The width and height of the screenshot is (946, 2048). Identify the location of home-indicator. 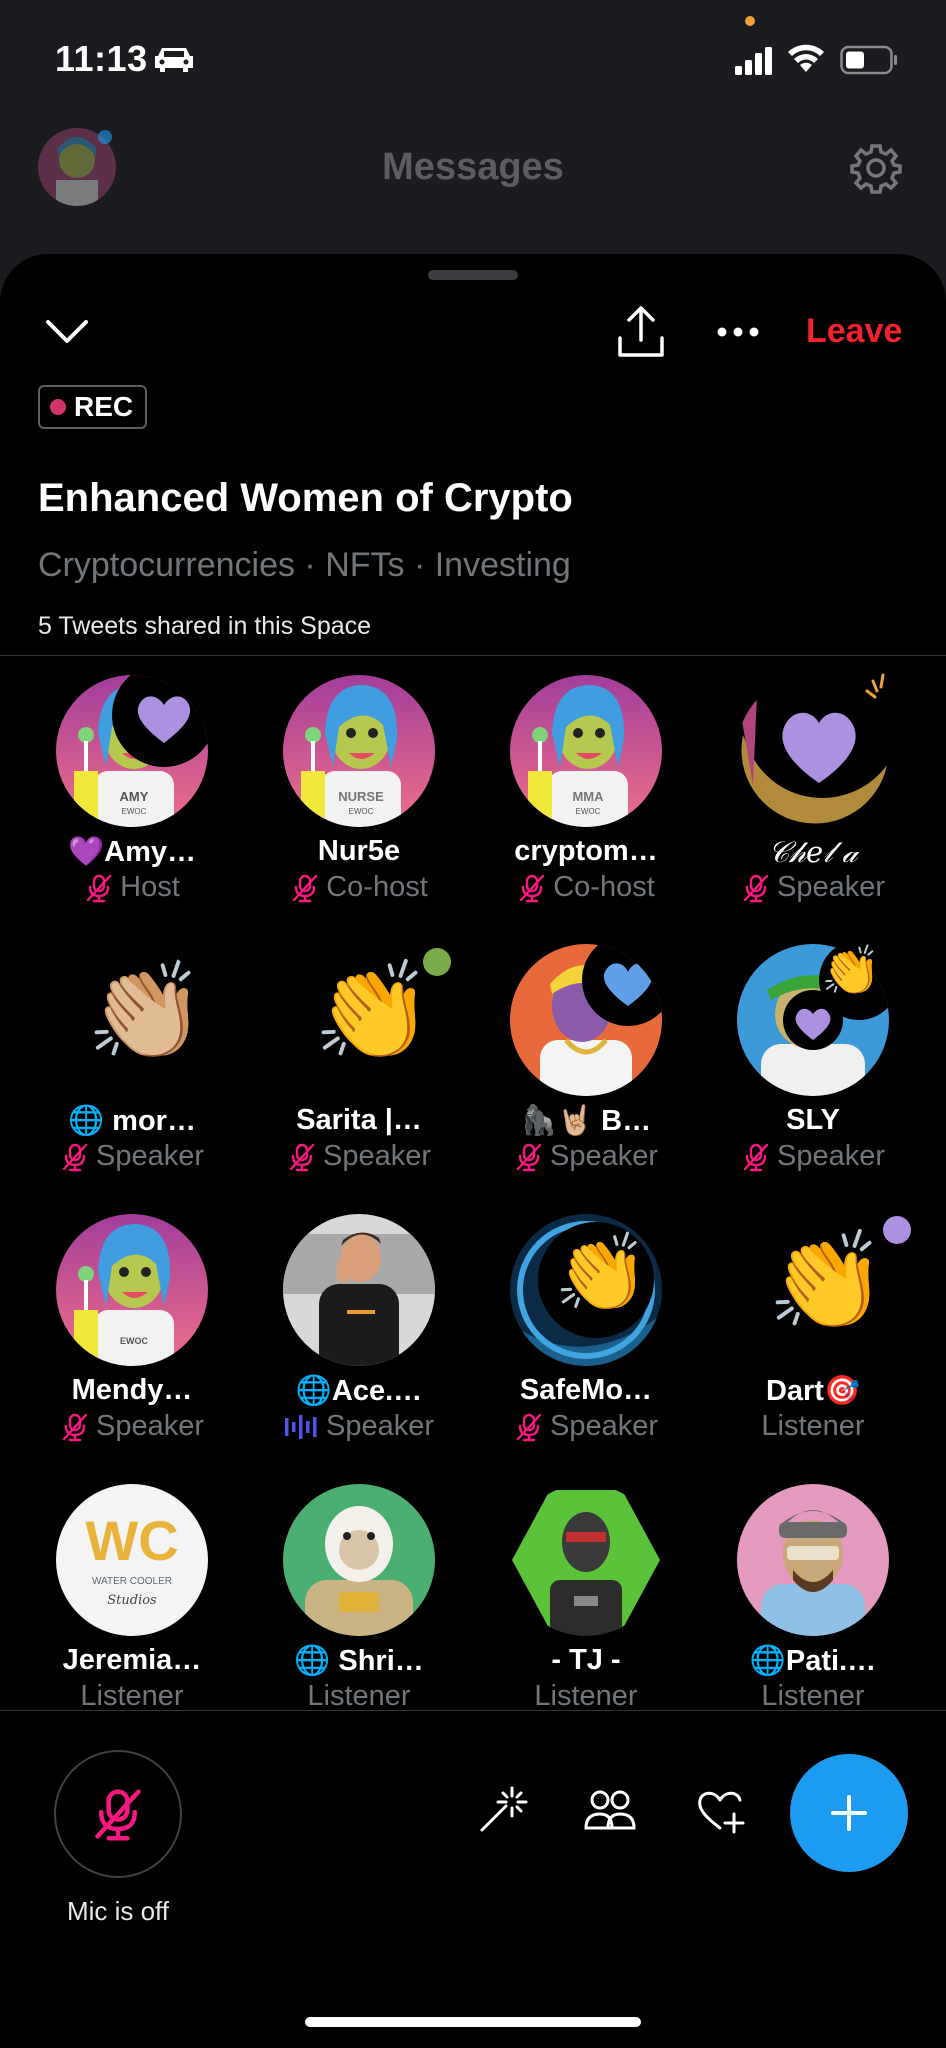
(473, 2022).